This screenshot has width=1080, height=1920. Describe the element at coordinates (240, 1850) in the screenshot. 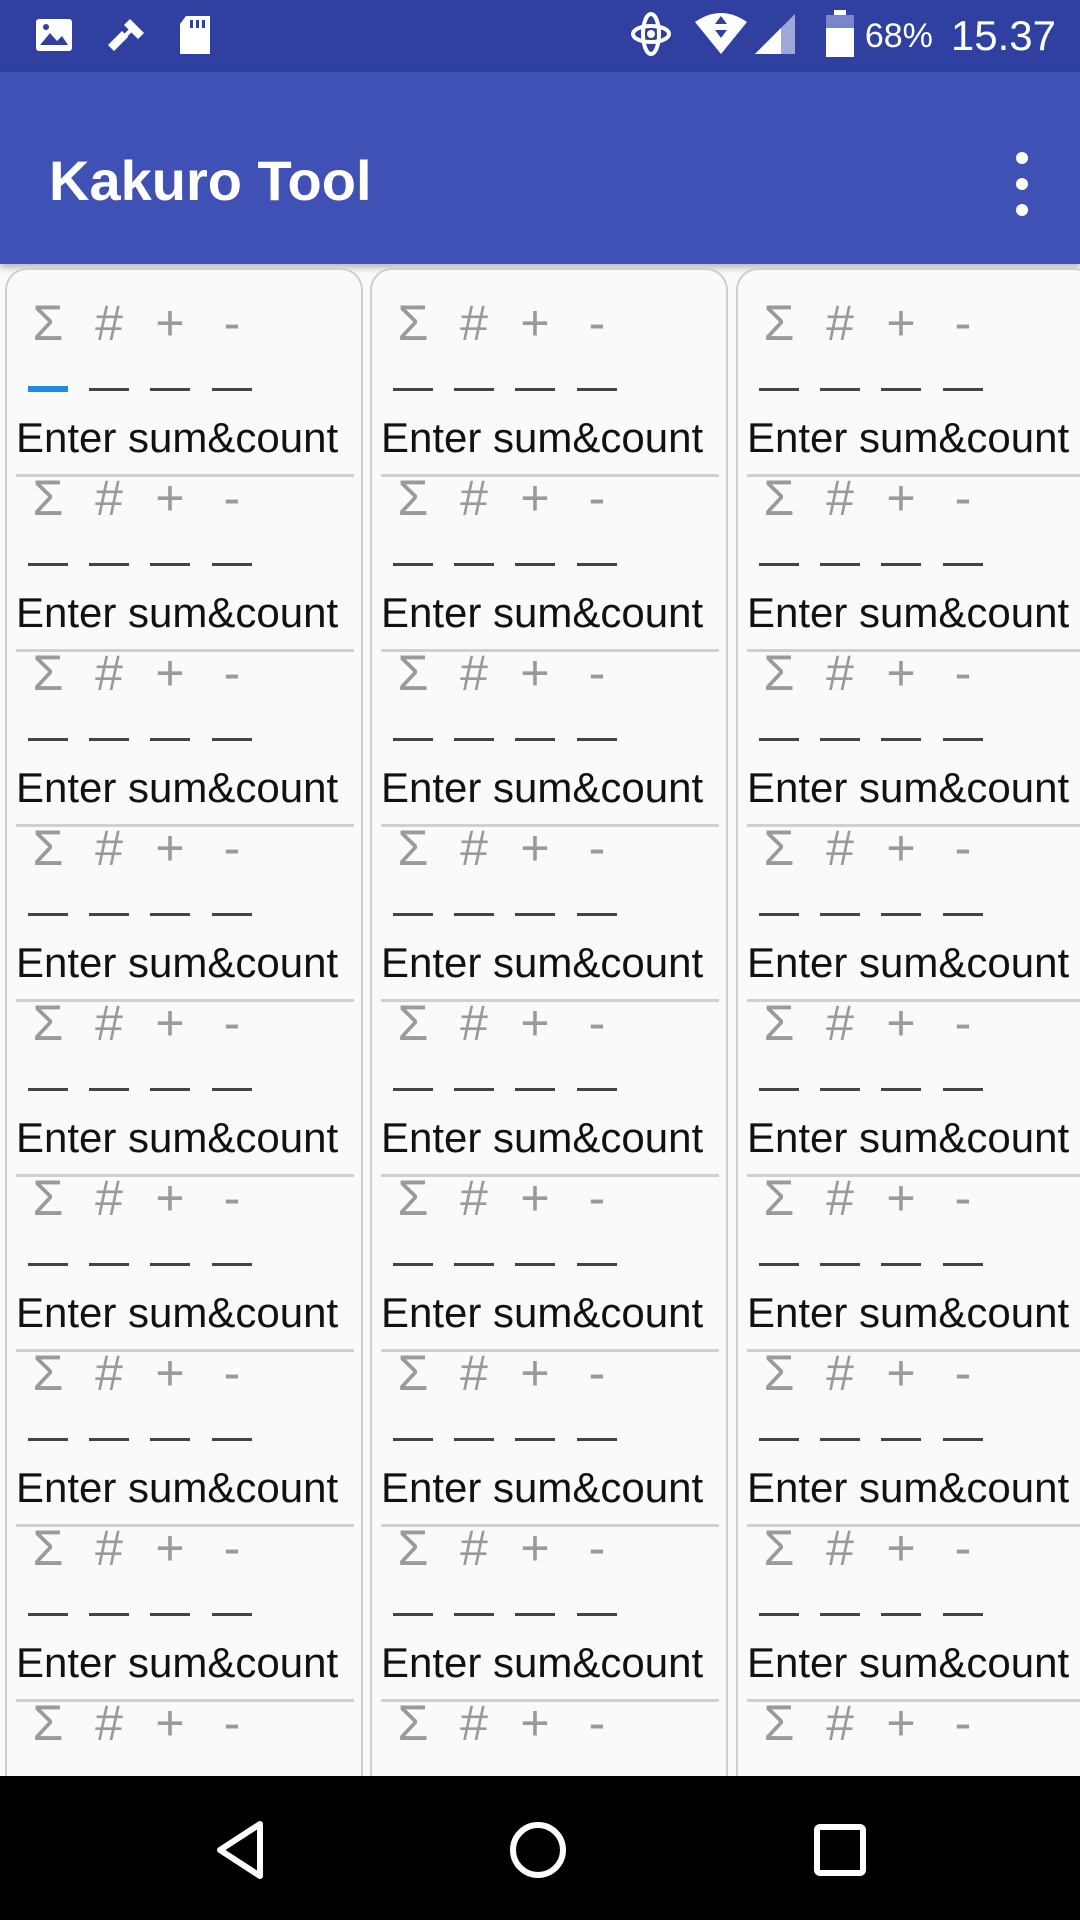

I see `back-icon` at that location.